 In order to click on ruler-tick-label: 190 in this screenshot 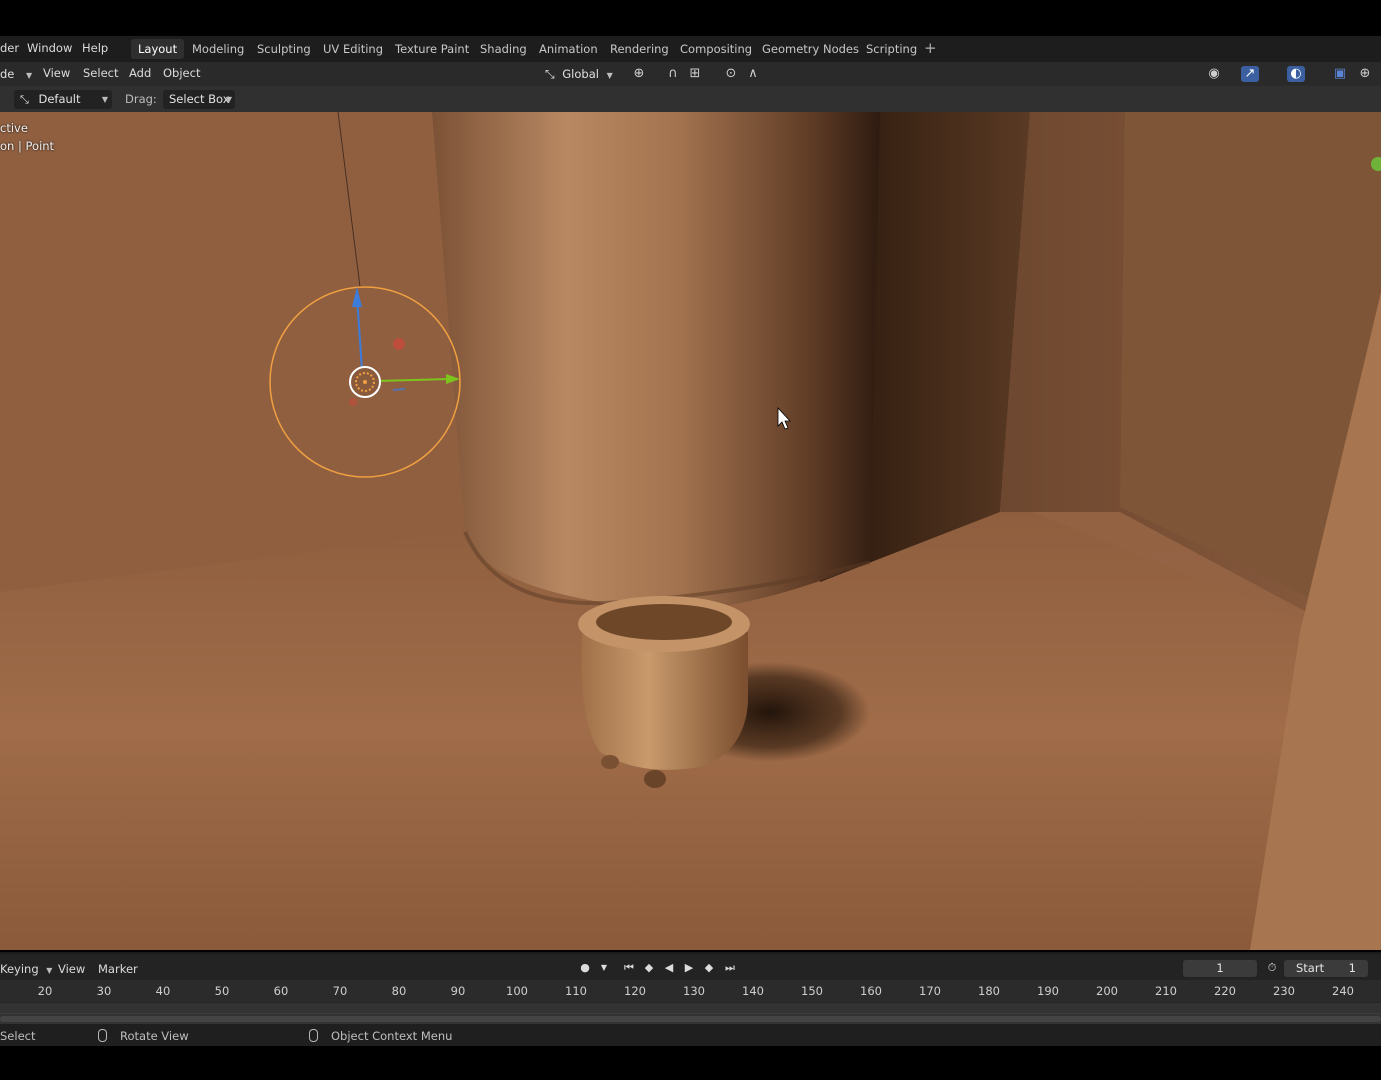, I will do `click(1048, 991)`.